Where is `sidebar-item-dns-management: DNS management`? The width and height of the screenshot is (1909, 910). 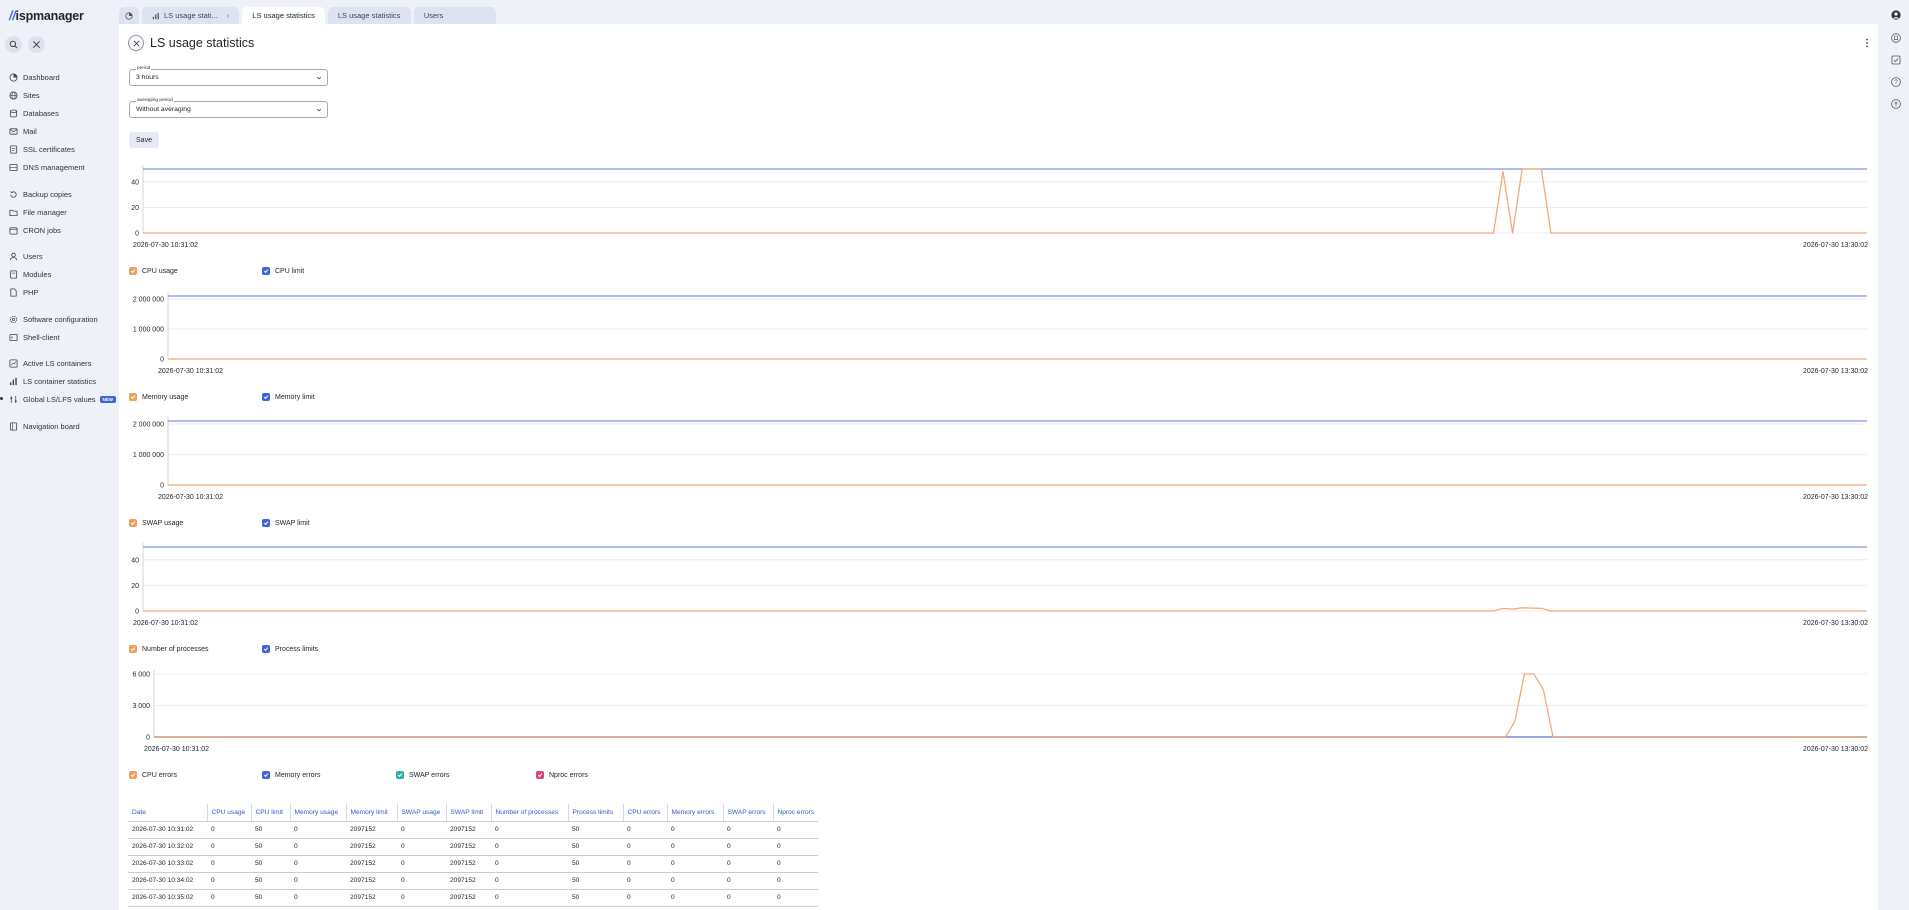
sidebar-item-dns-management: DNS management is located at coordinates (59, 167).